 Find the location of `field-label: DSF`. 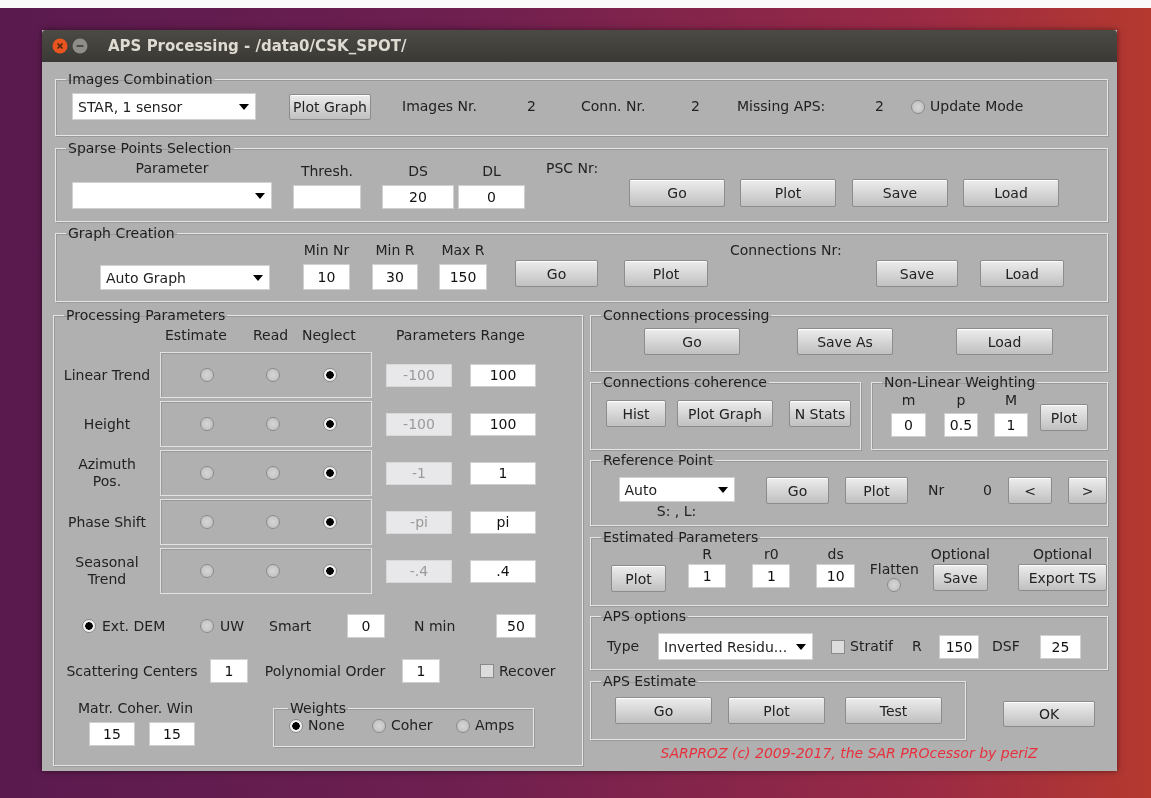

field-label: DSF is located at coordinates (1006, 646).